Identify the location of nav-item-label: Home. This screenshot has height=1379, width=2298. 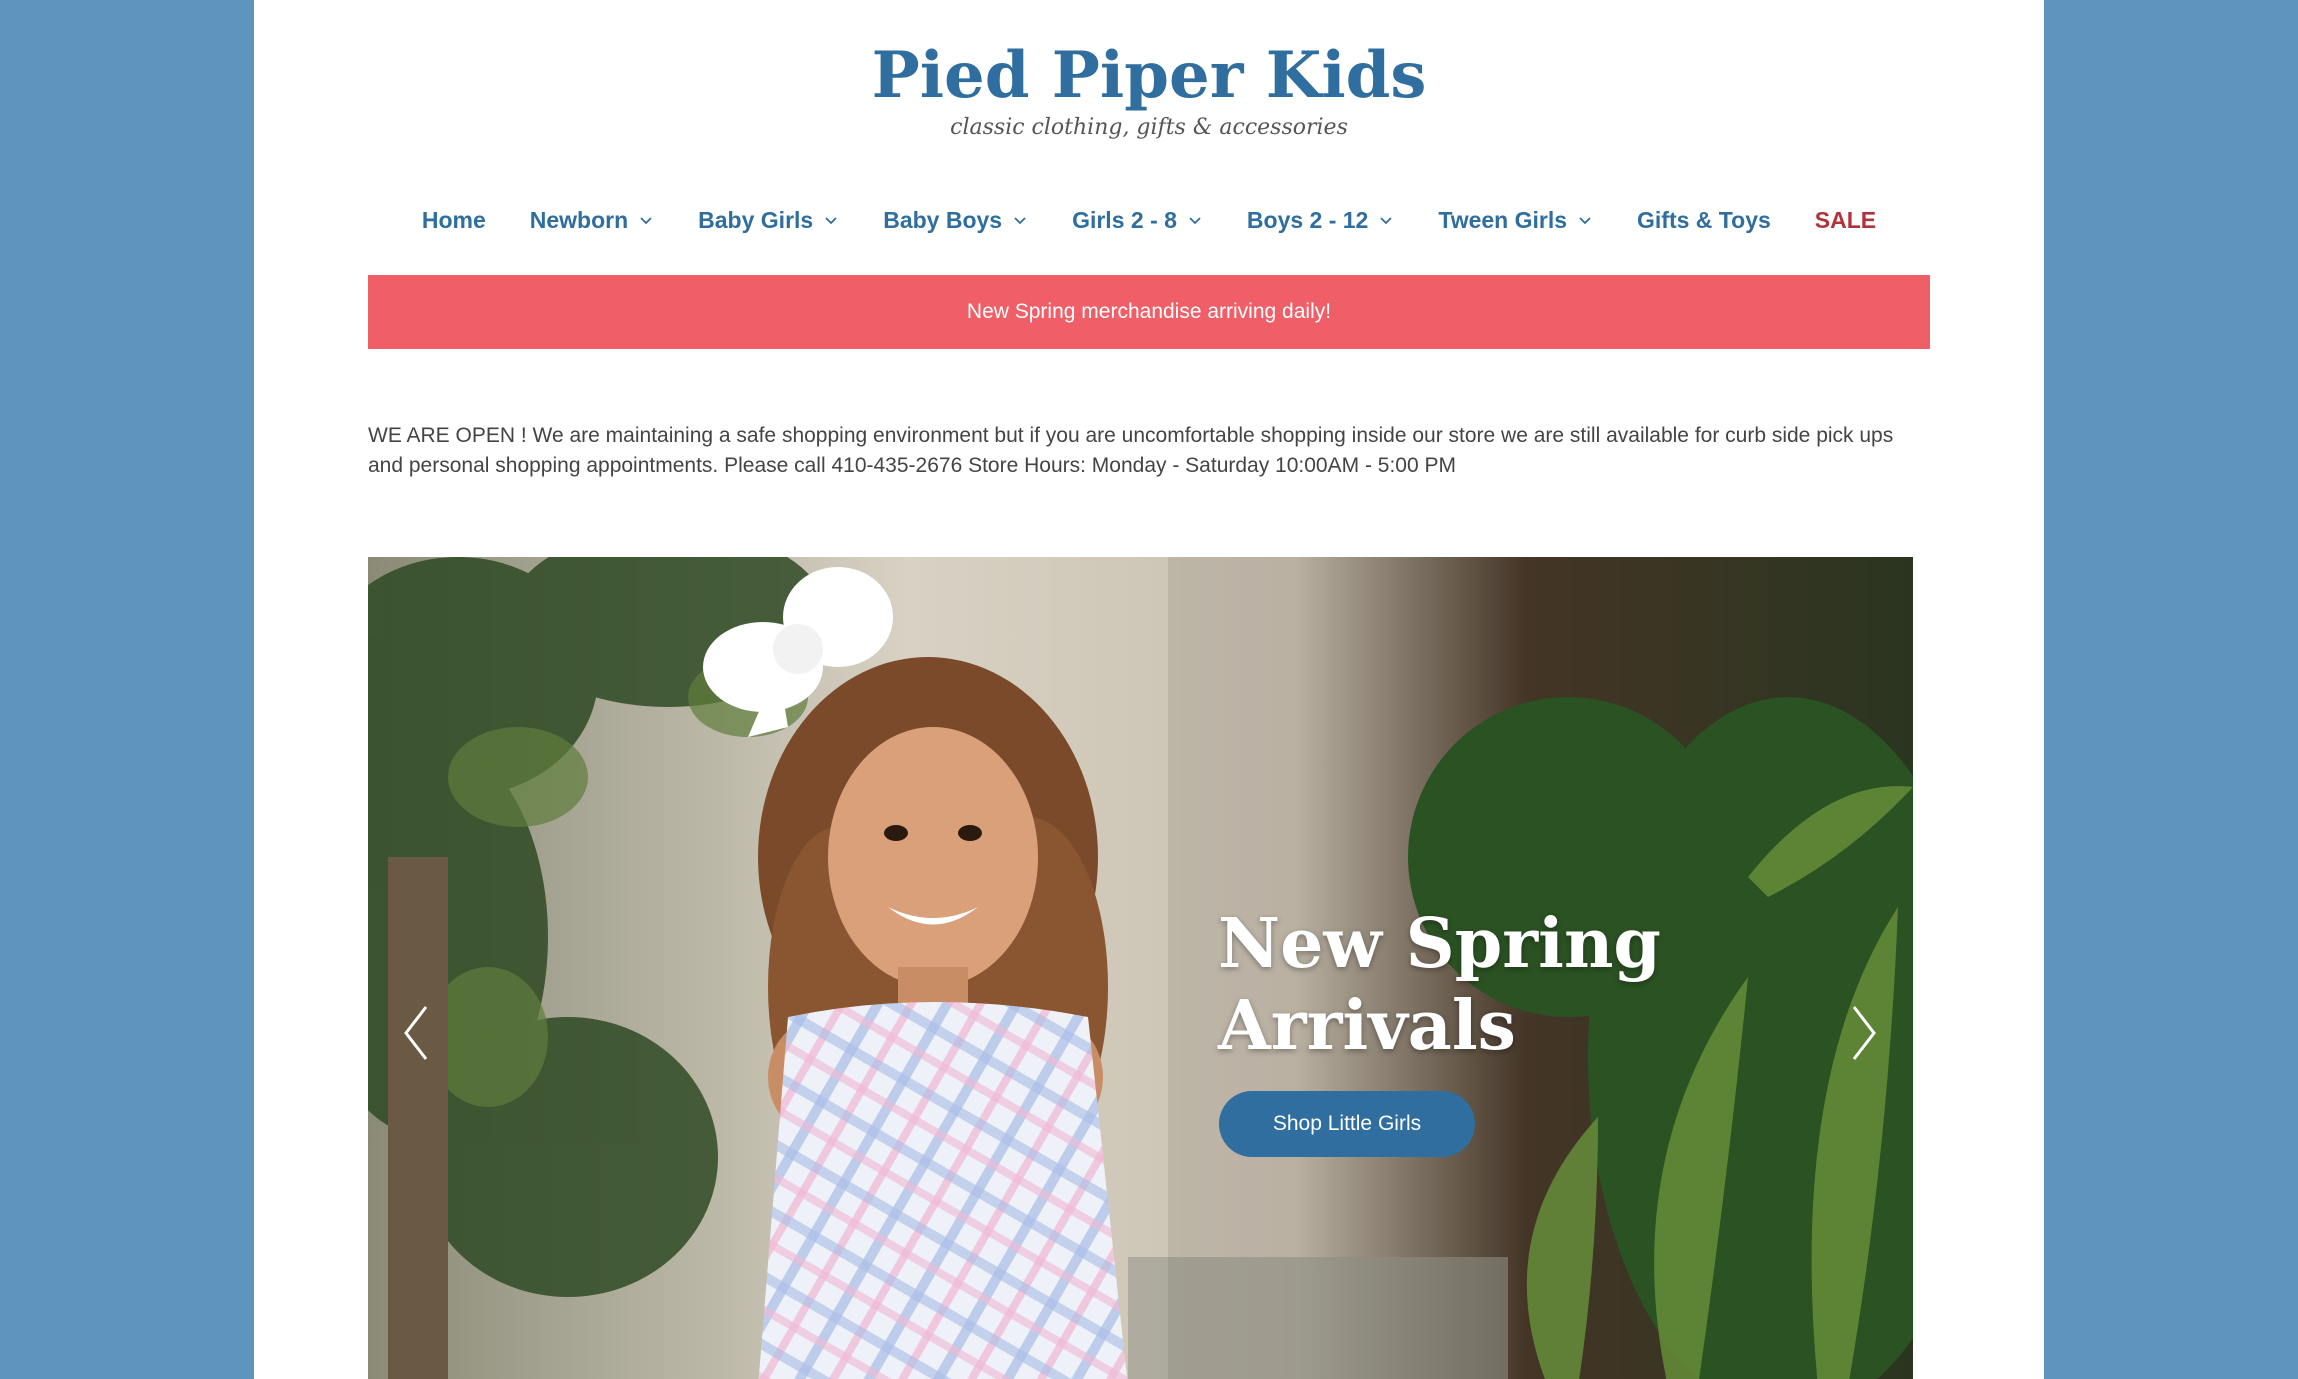
(453, 219).